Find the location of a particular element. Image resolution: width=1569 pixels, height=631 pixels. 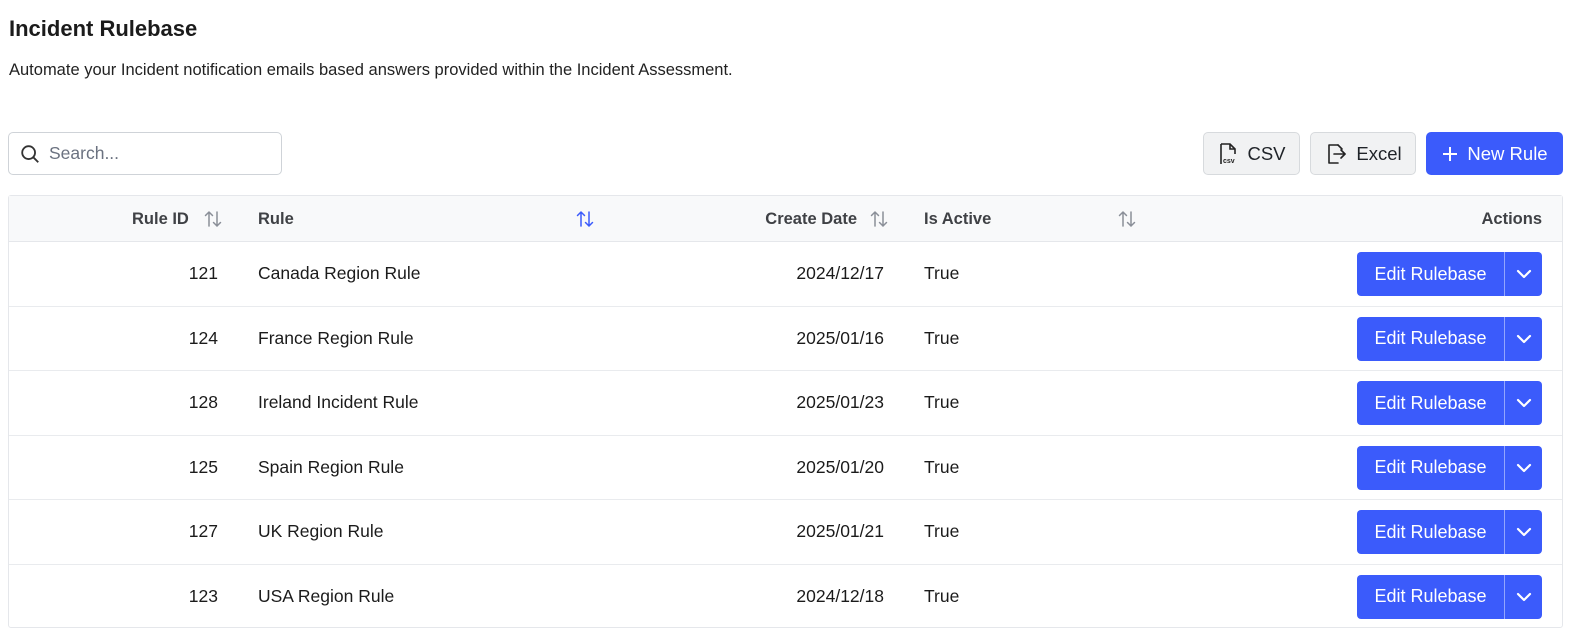

search-box is located at coordinates (145, 153).